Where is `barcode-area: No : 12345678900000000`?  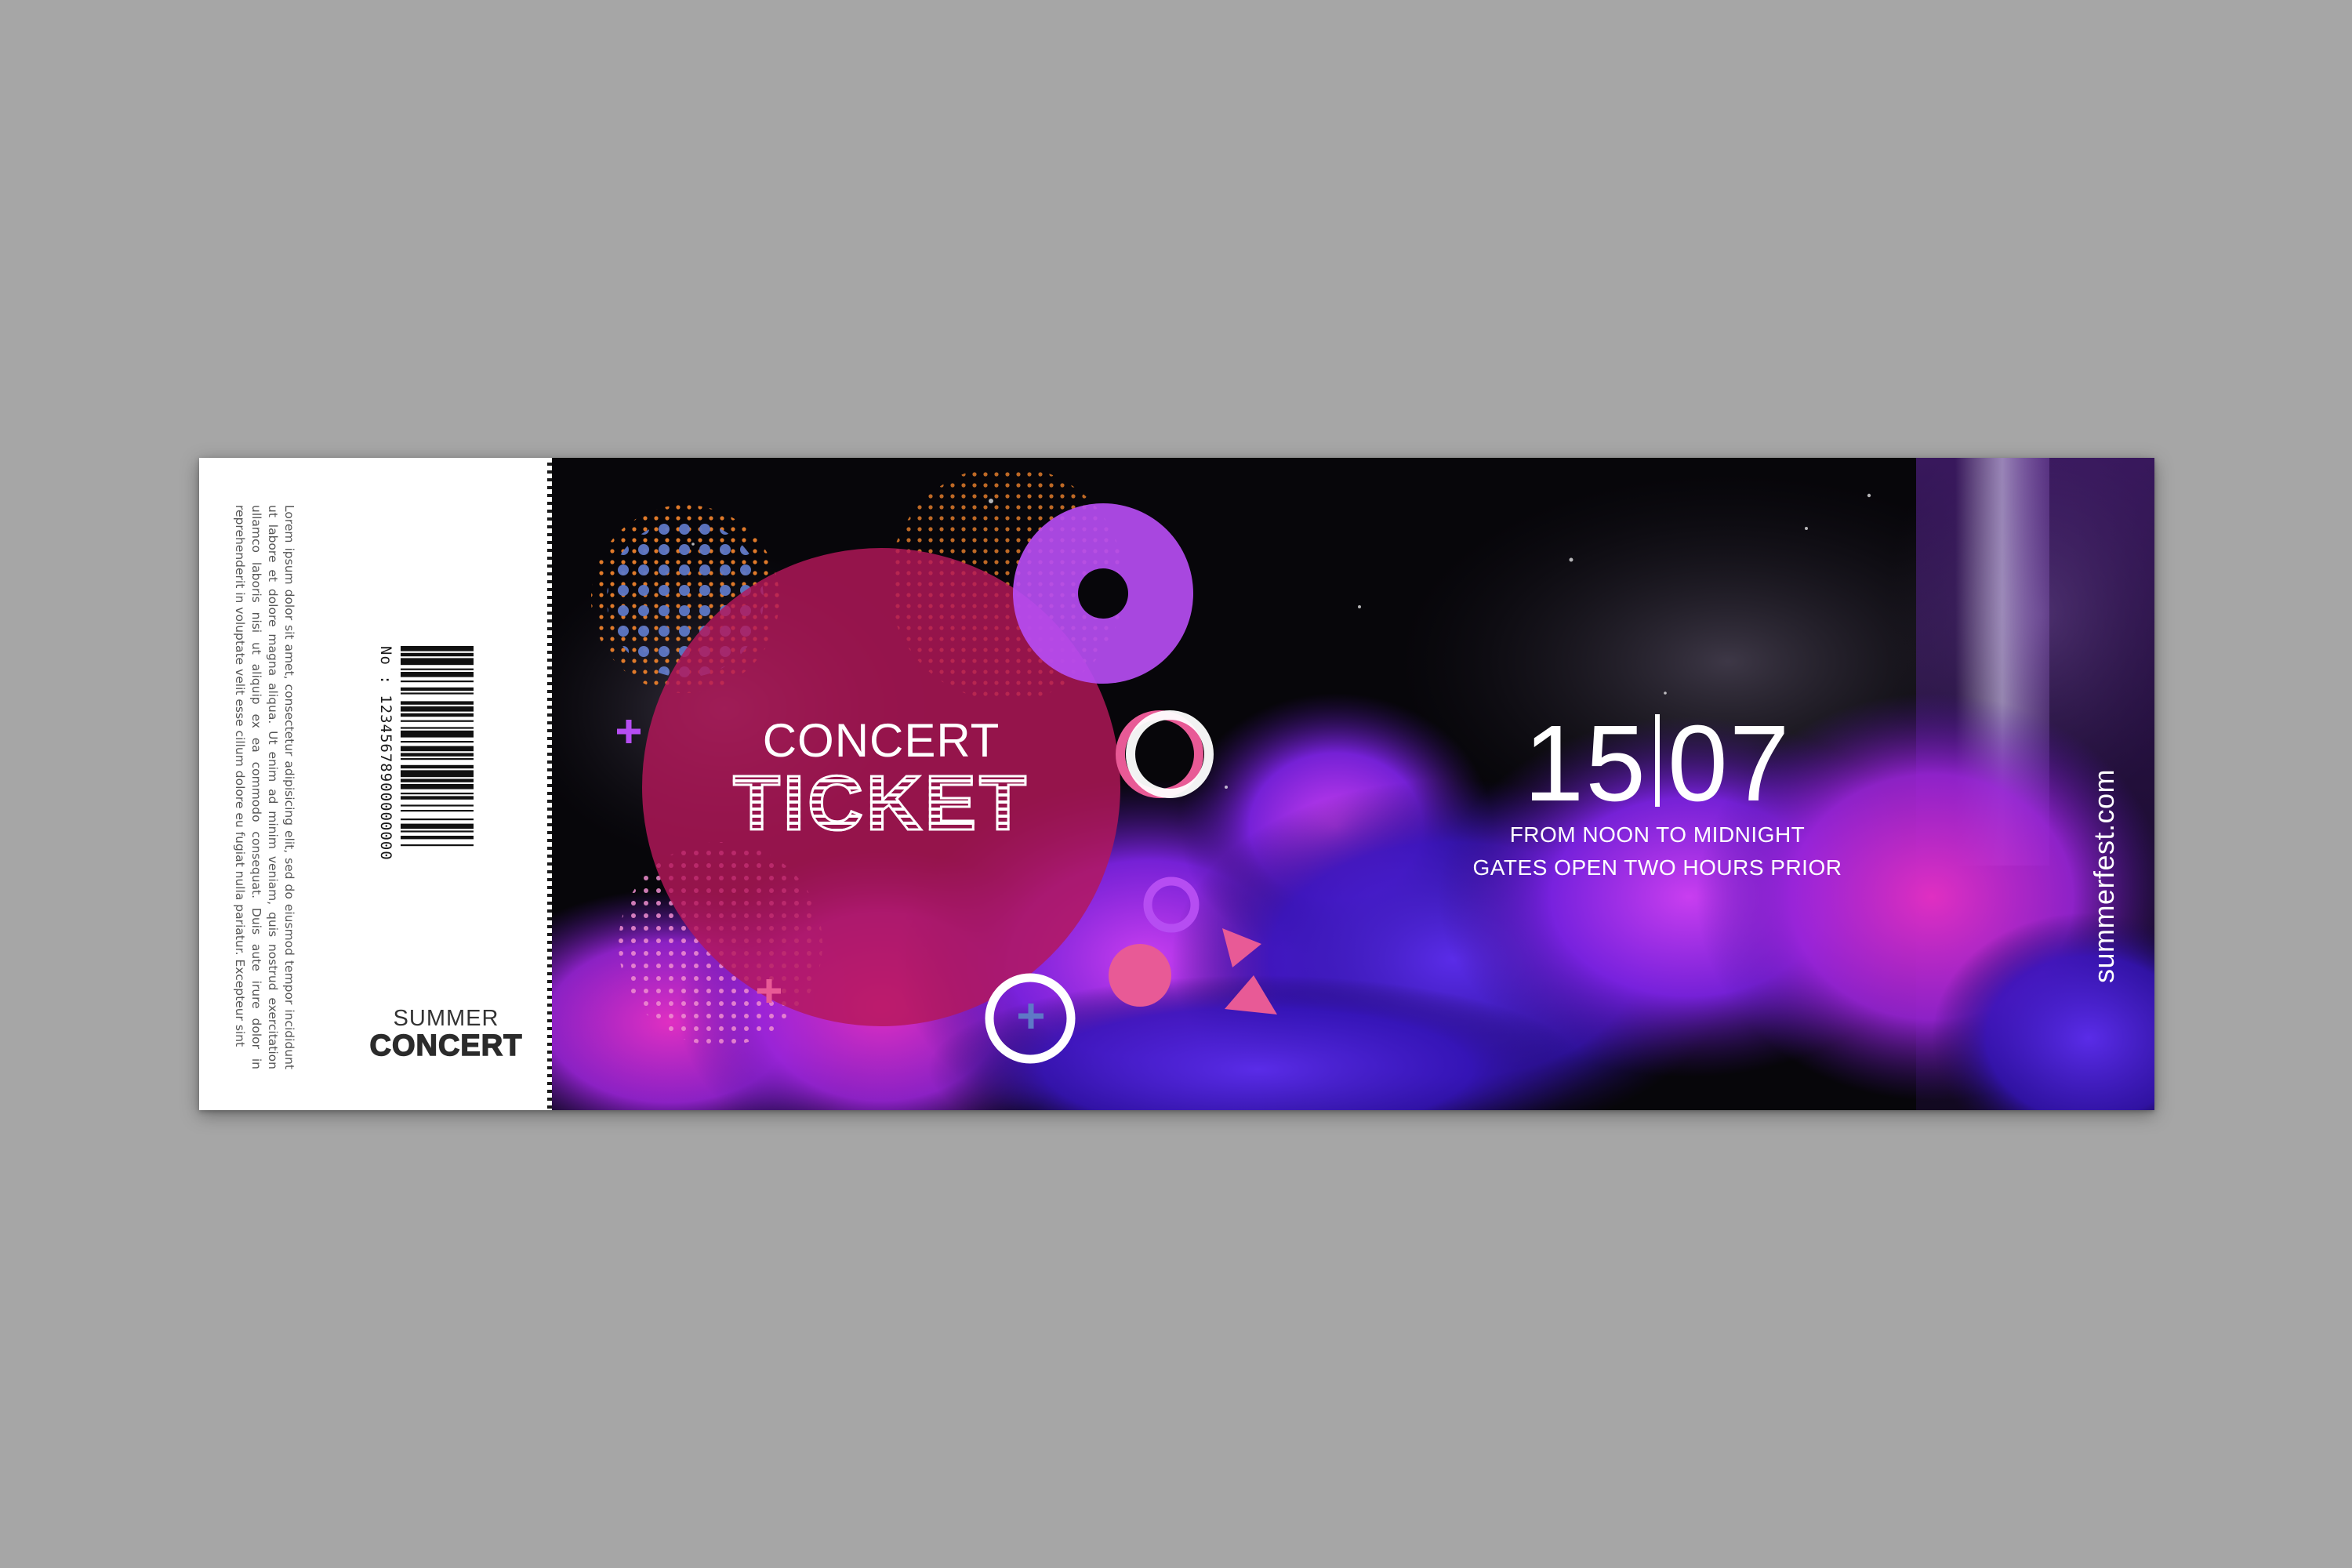
barcode-area: No : 12345678900000000 is located at coordinates (421, 787).